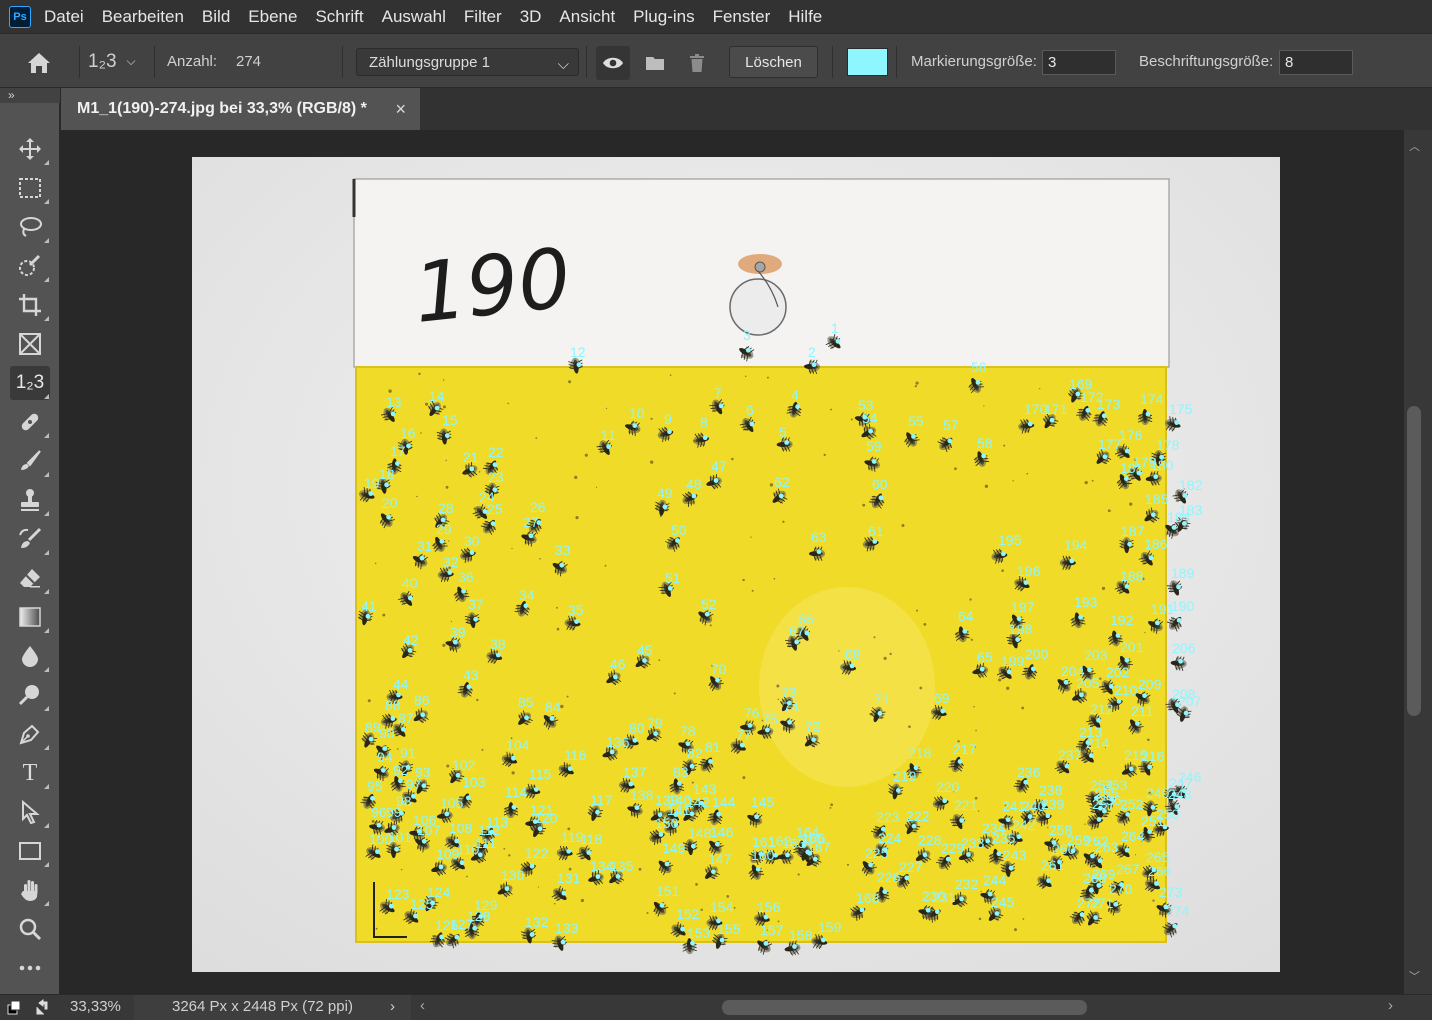 The width and height of the screenshot is (1432, 1020). Describe the element at coordinates (877, 853) in the screenshot. I see `count-marker-label: 225` at that location.